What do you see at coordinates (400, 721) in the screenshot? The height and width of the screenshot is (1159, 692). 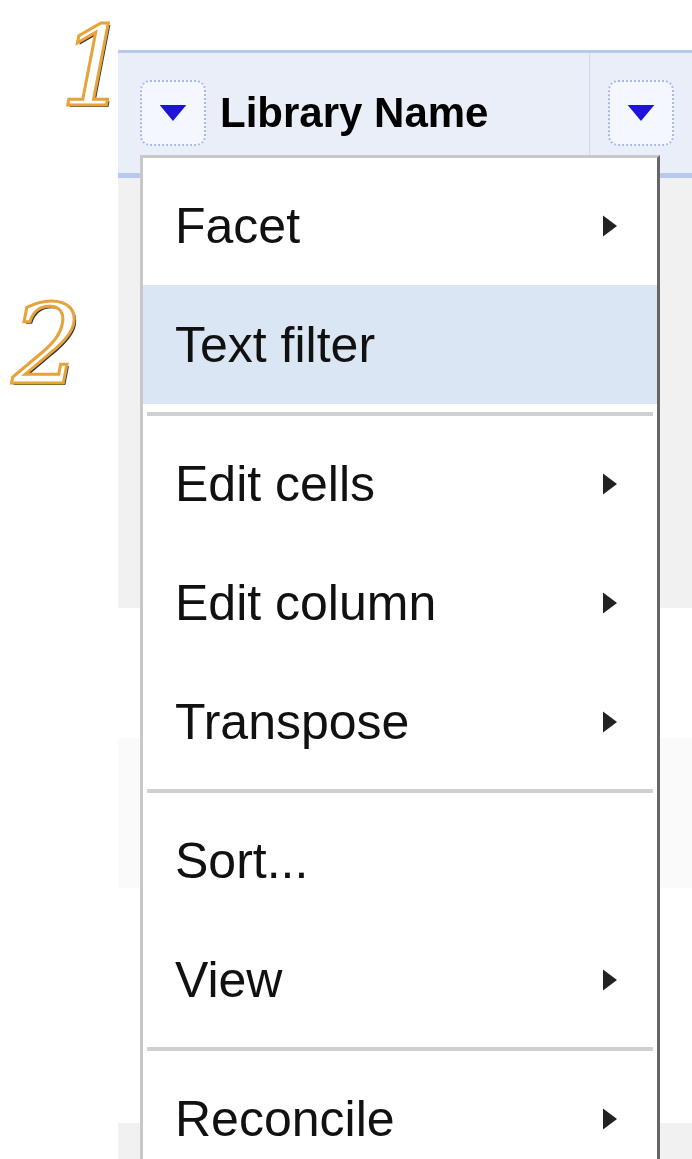 I see `menu-item: Transpose` at bounding box center [400, 721].